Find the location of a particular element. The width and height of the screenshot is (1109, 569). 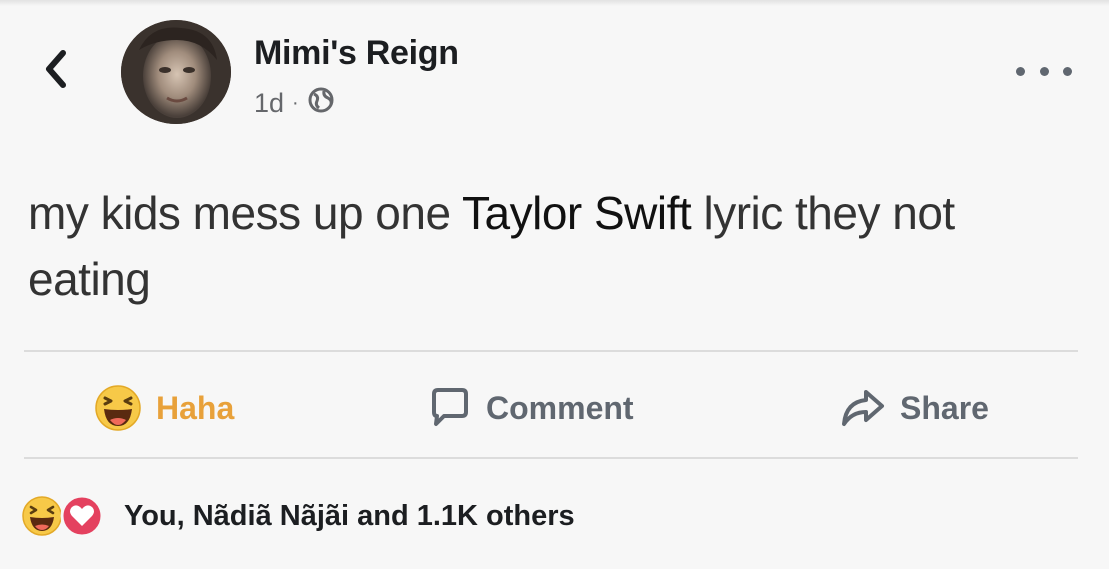

reactions-summary: You, Nãdiã Nãjãi and 1.1K others is located at coordinates (349, 516).